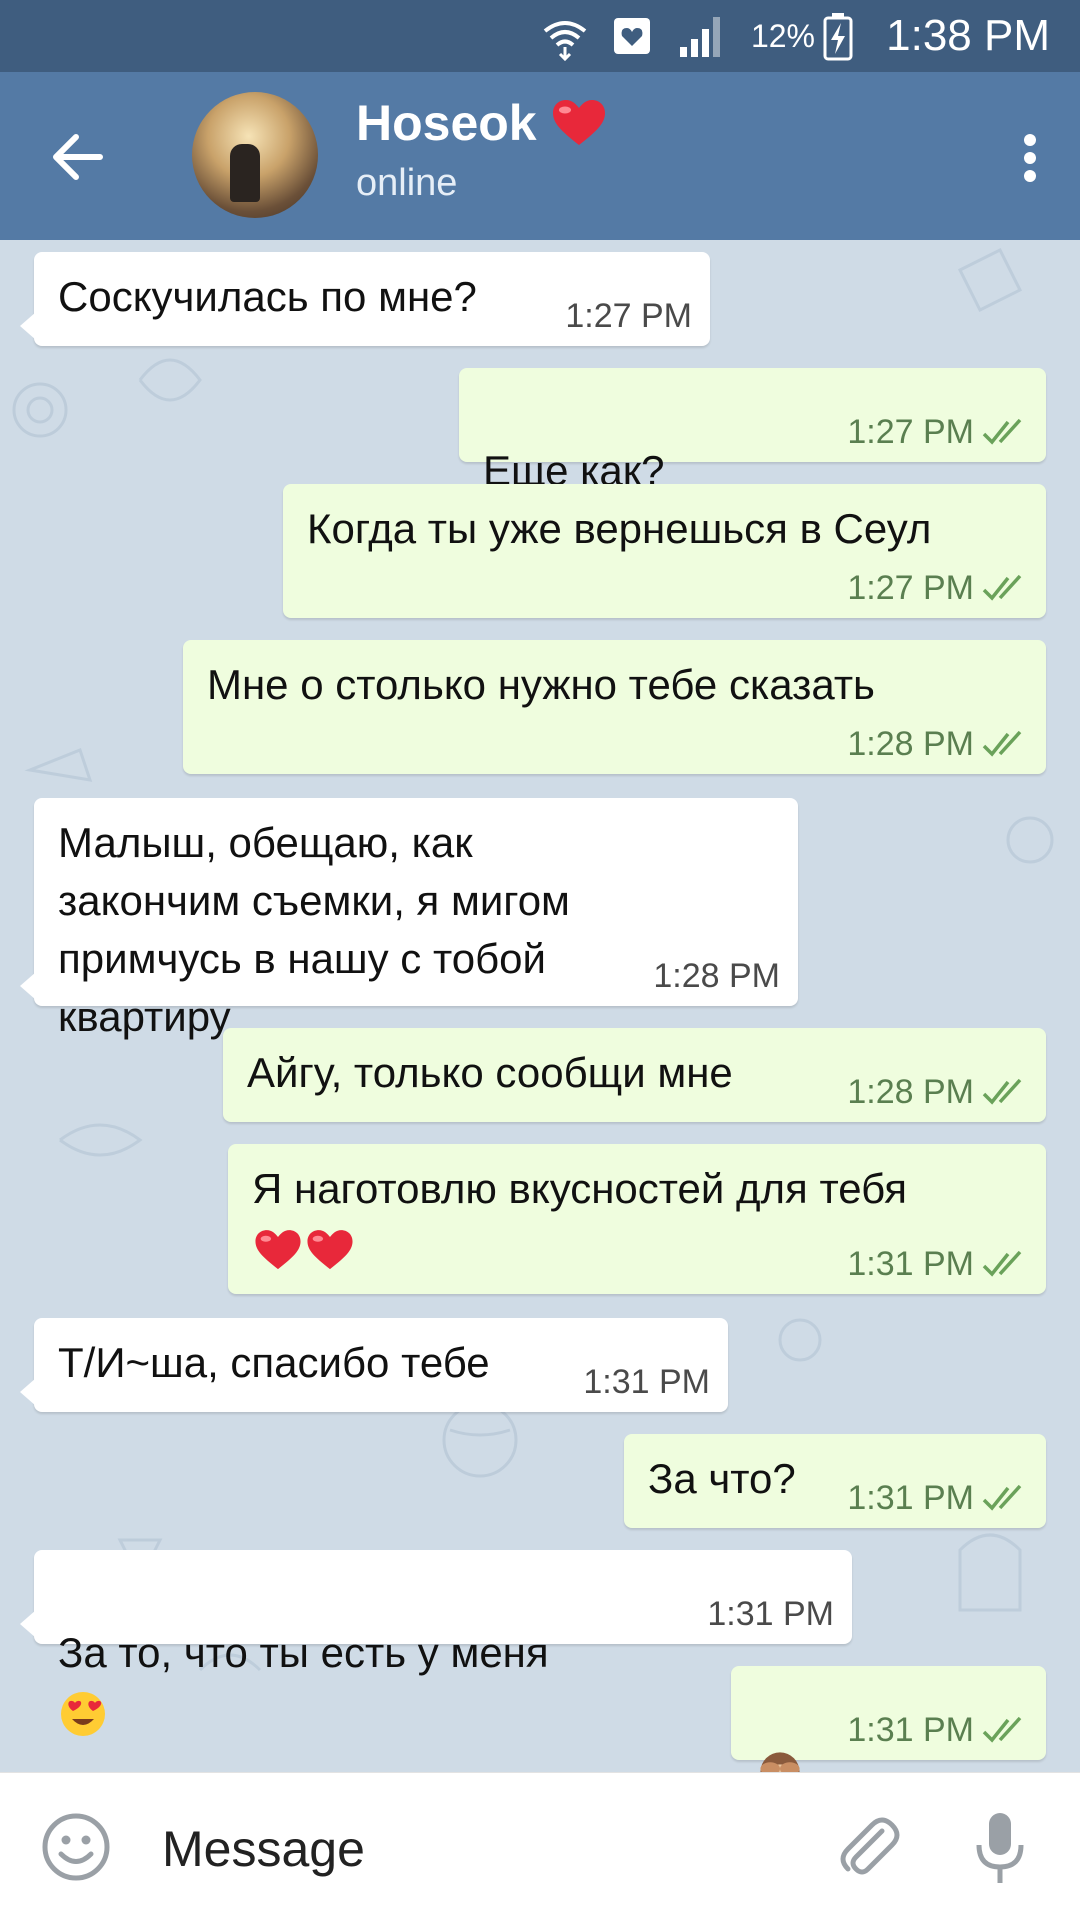 Image resolution: width=1080 pixels, height=1920 pixels. I want to click on message-bubble: За что? 1:31 PM, so click(835, 1481).